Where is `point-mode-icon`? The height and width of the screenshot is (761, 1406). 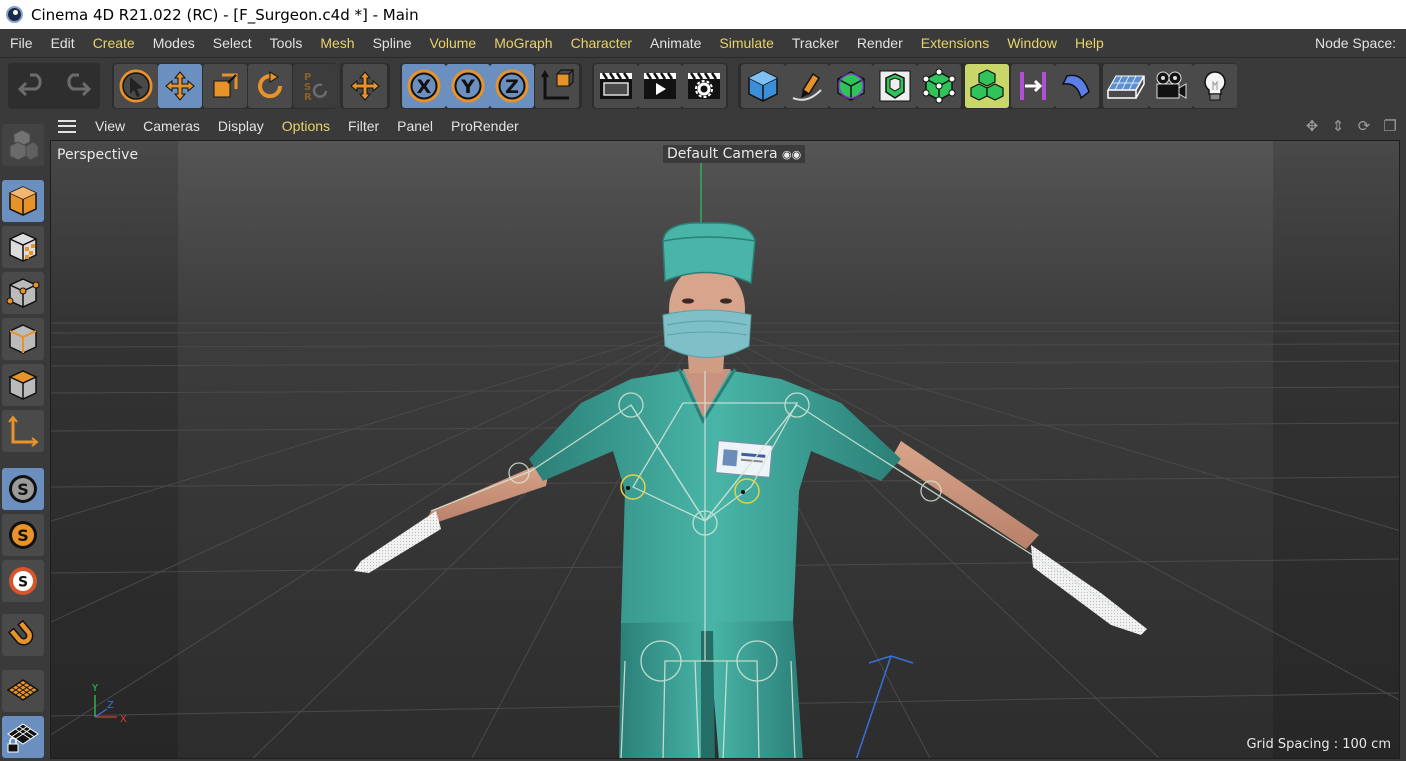
point-mode-icon is located at coordinates (23, 293).